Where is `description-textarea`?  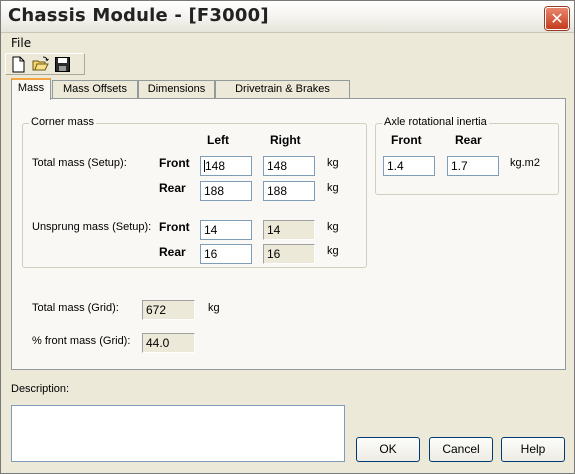 description-textarea is located at coordinates (178, 433).